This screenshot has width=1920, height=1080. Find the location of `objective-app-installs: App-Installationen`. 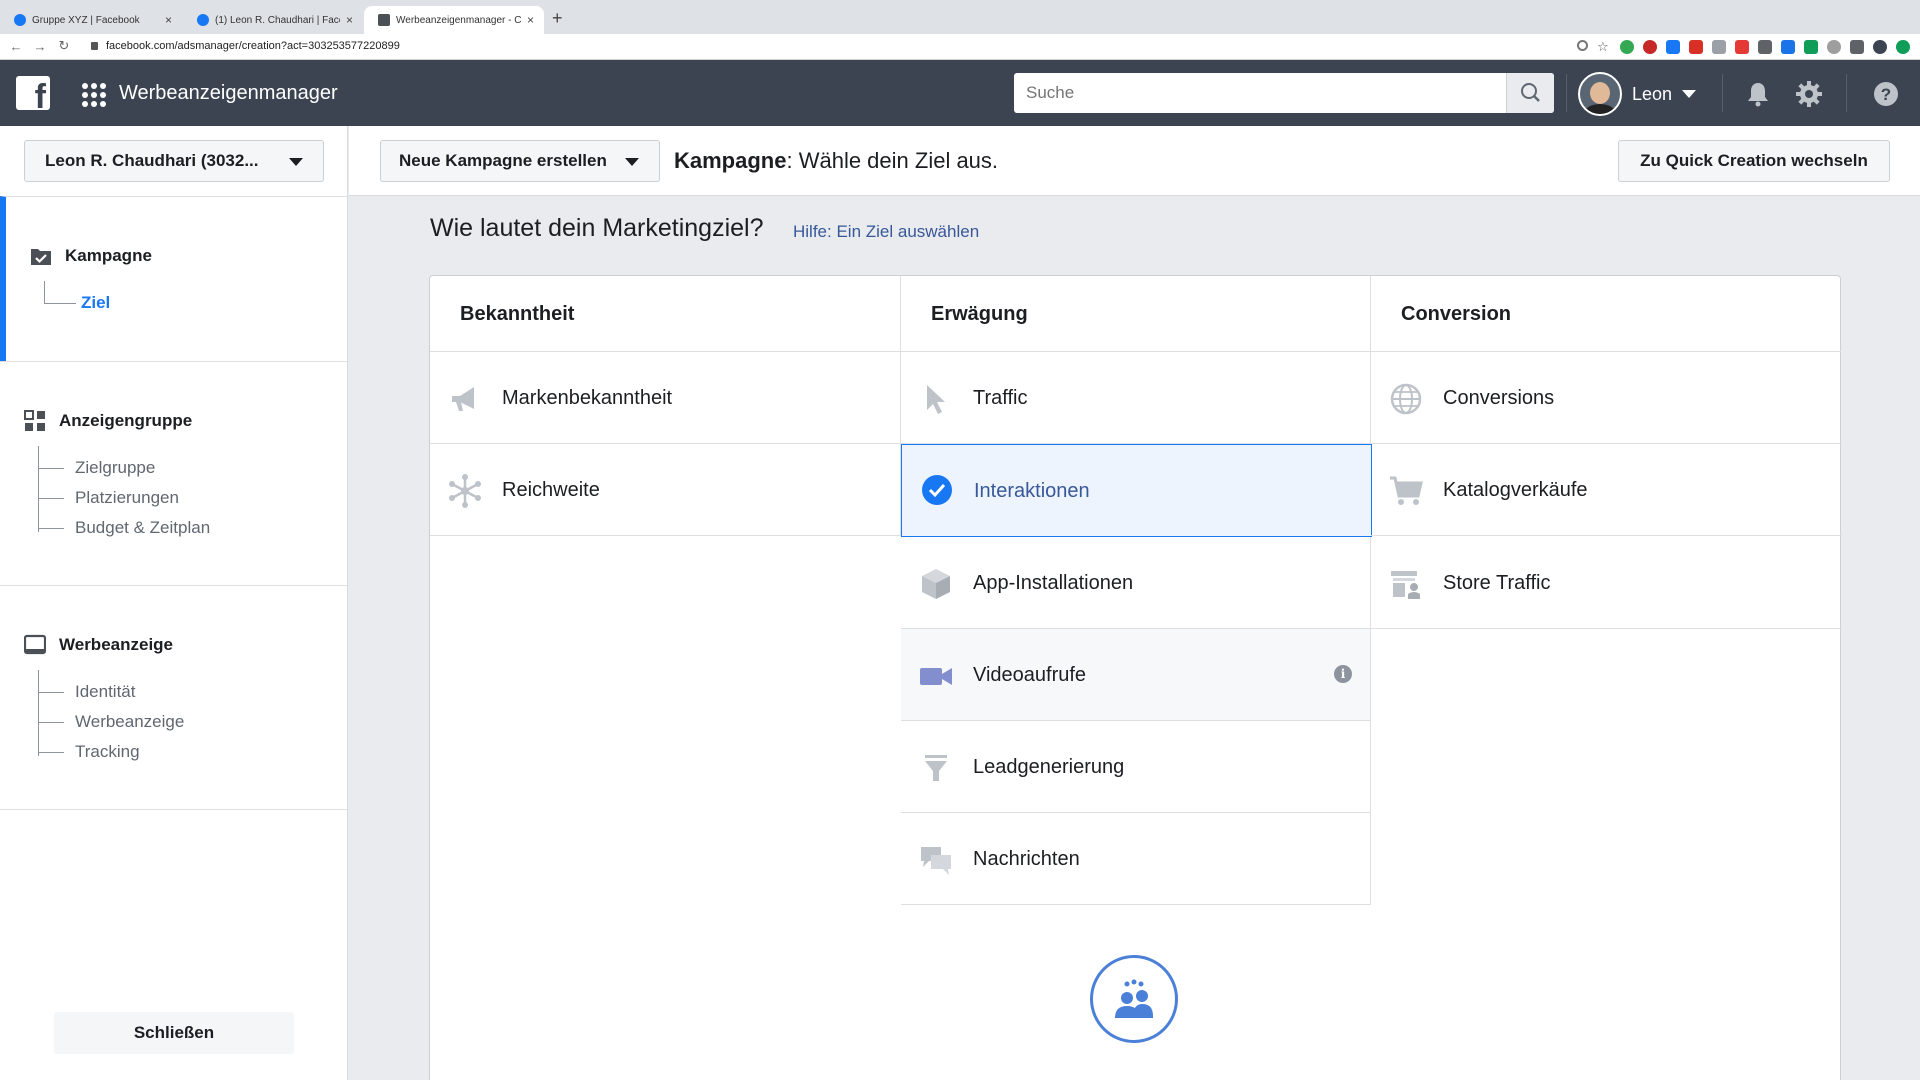

objective-app-installs: App-Installationen is located at coordinates (1136, 583).